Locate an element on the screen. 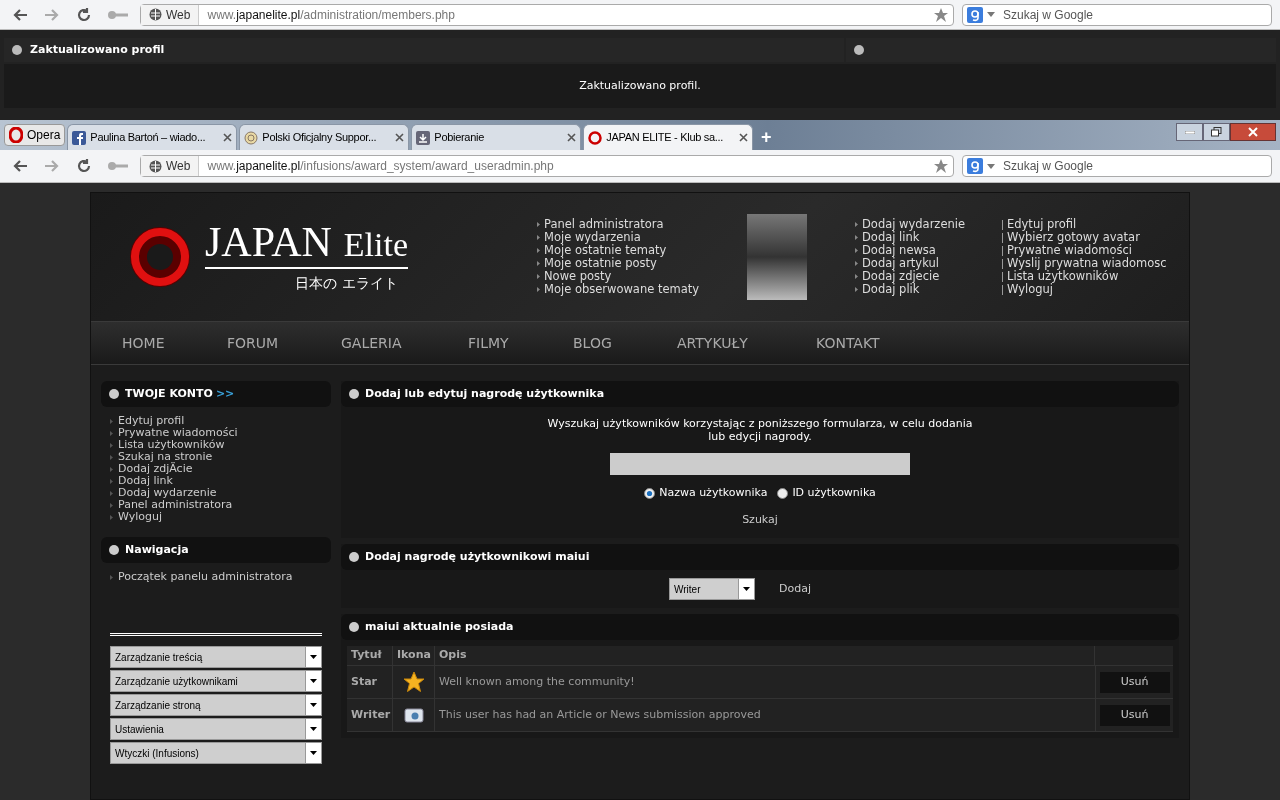 Image resolution: width=1280 pixels, height=800 pixels. nav-link: ARTYKUŁY is located at coordinates (746, 343).